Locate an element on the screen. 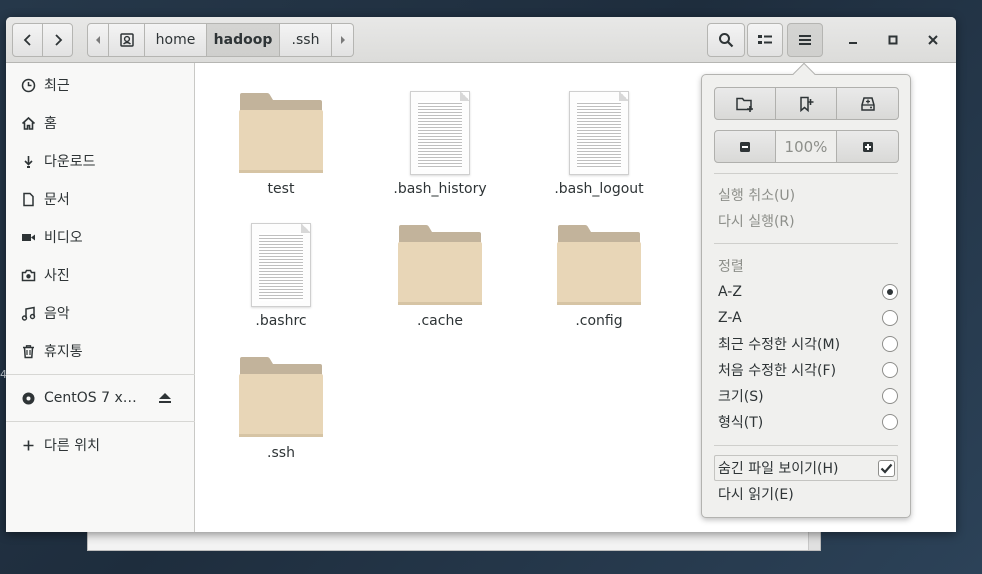 This screenshot has width=982, height=574. list-view-icon is located at coordinates (765, 39).